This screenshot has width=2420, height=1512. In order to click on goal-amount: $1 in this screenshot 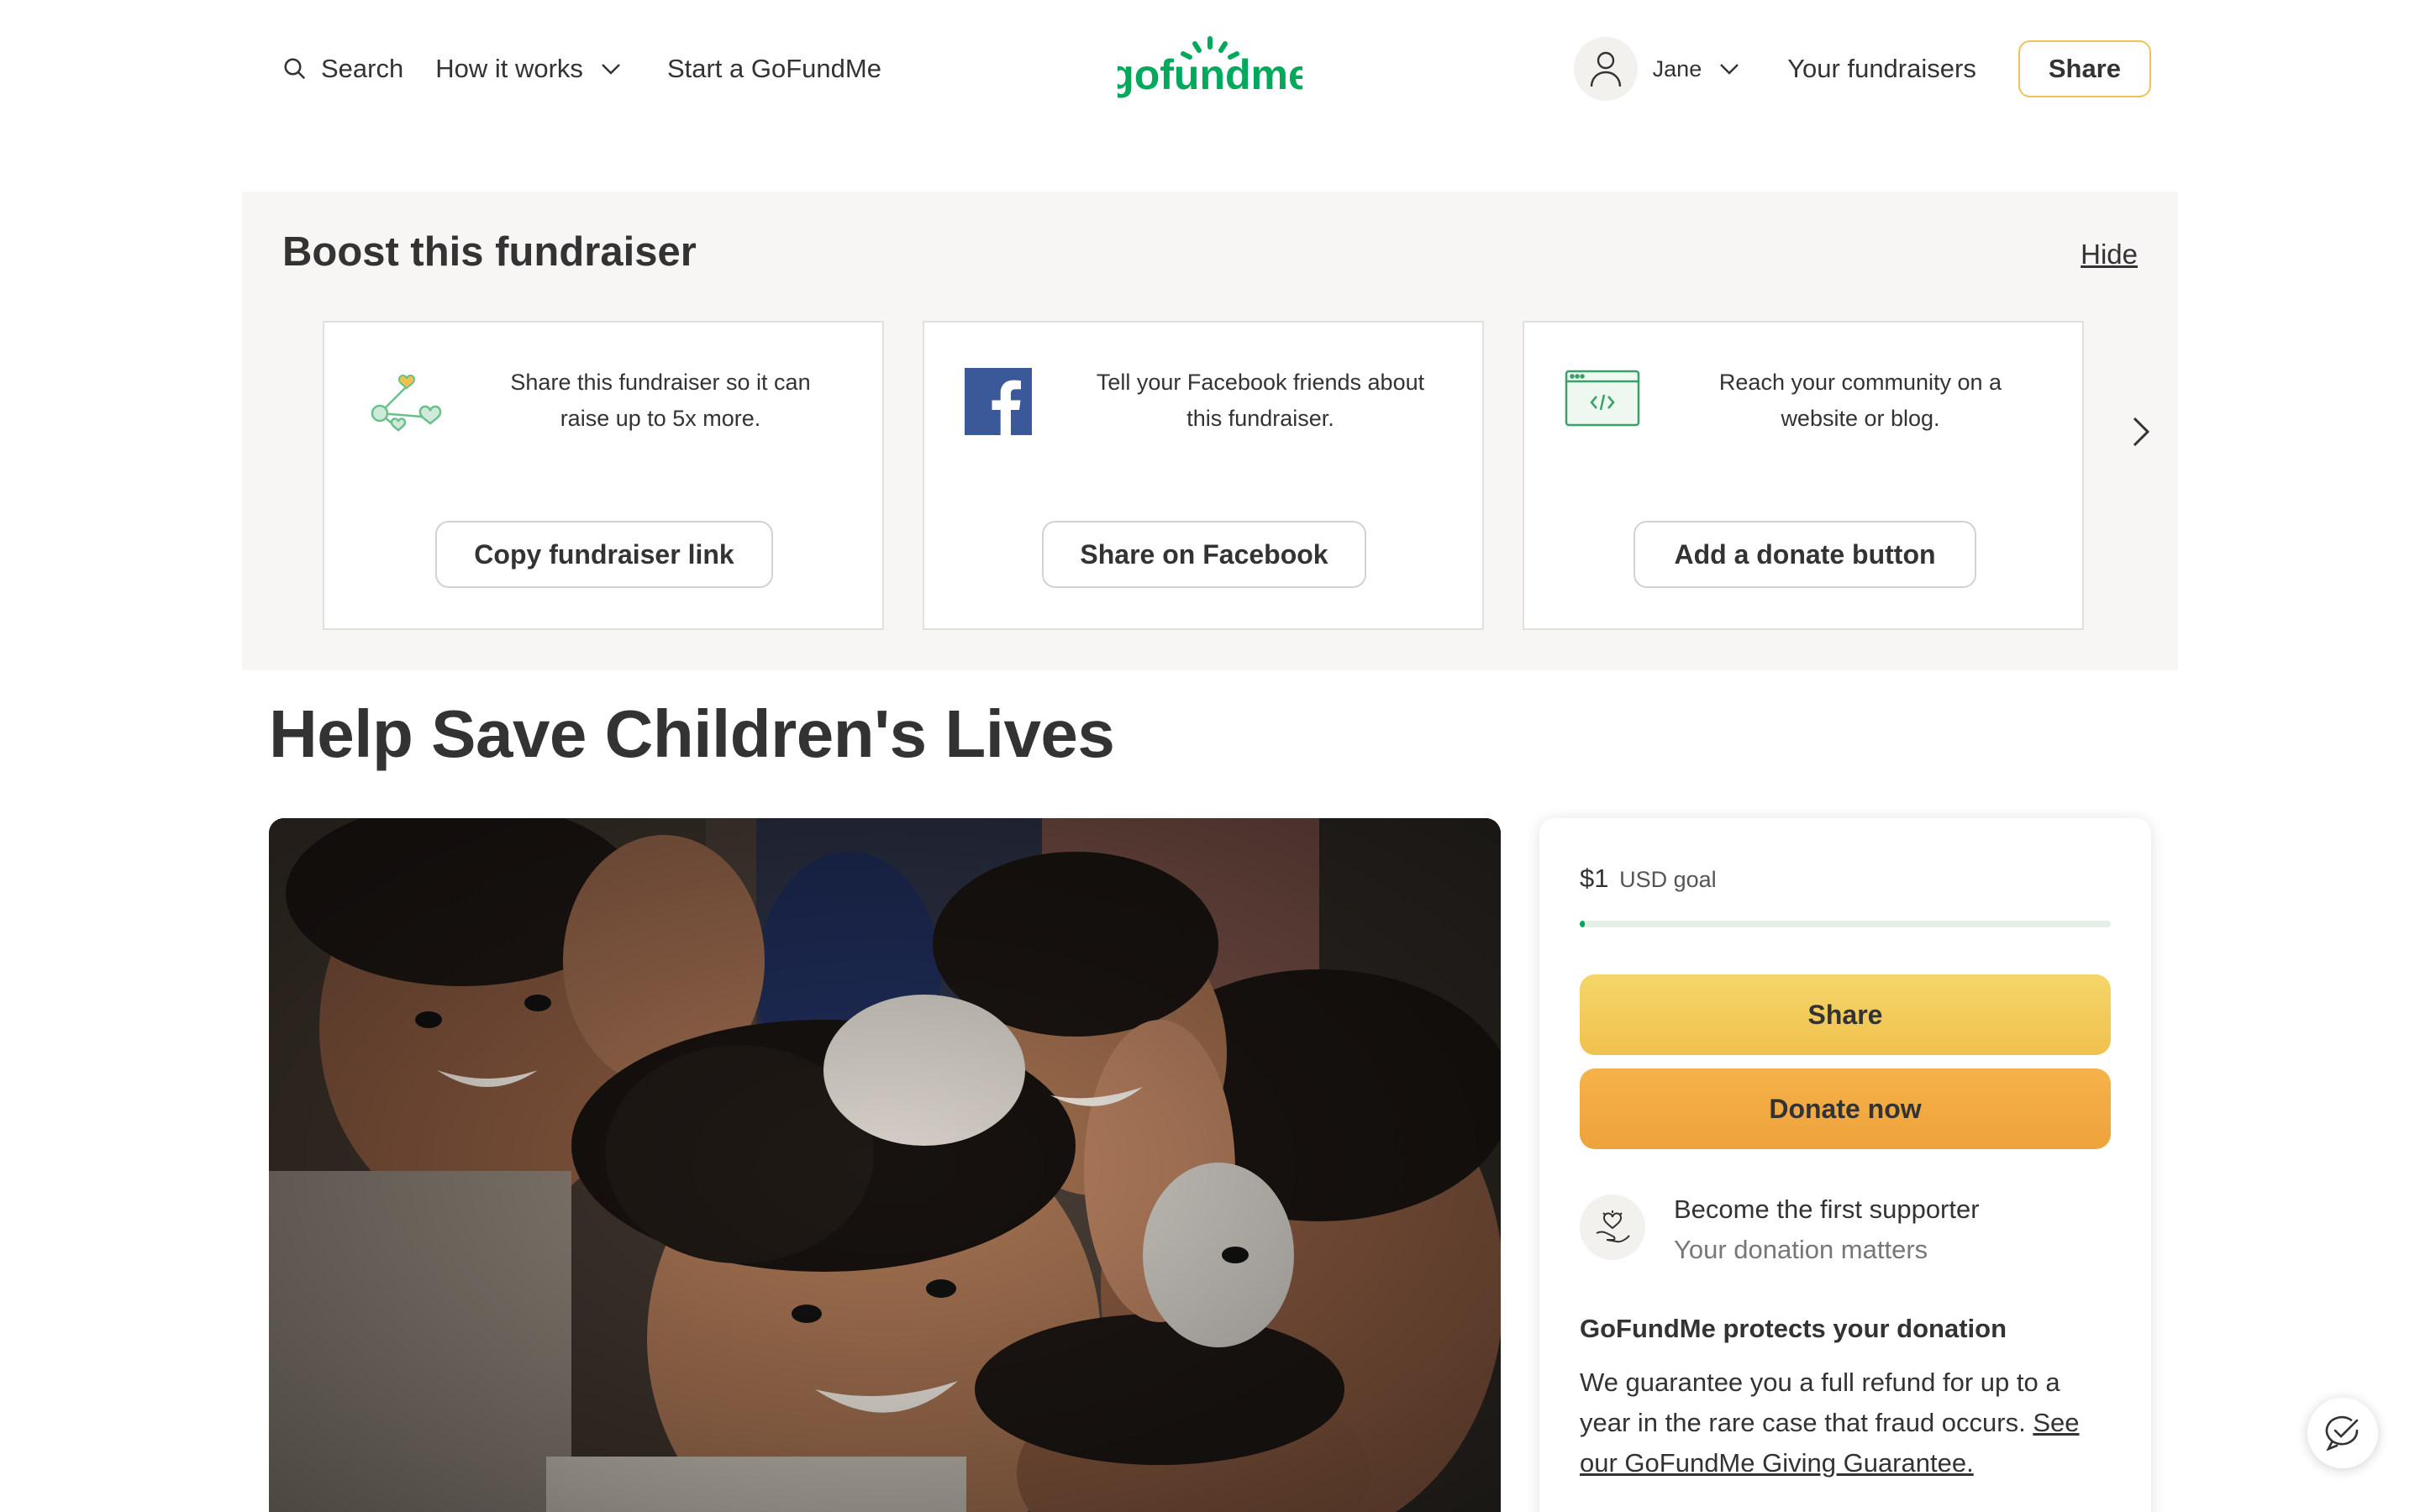, I will do `click(1594, 878)`.